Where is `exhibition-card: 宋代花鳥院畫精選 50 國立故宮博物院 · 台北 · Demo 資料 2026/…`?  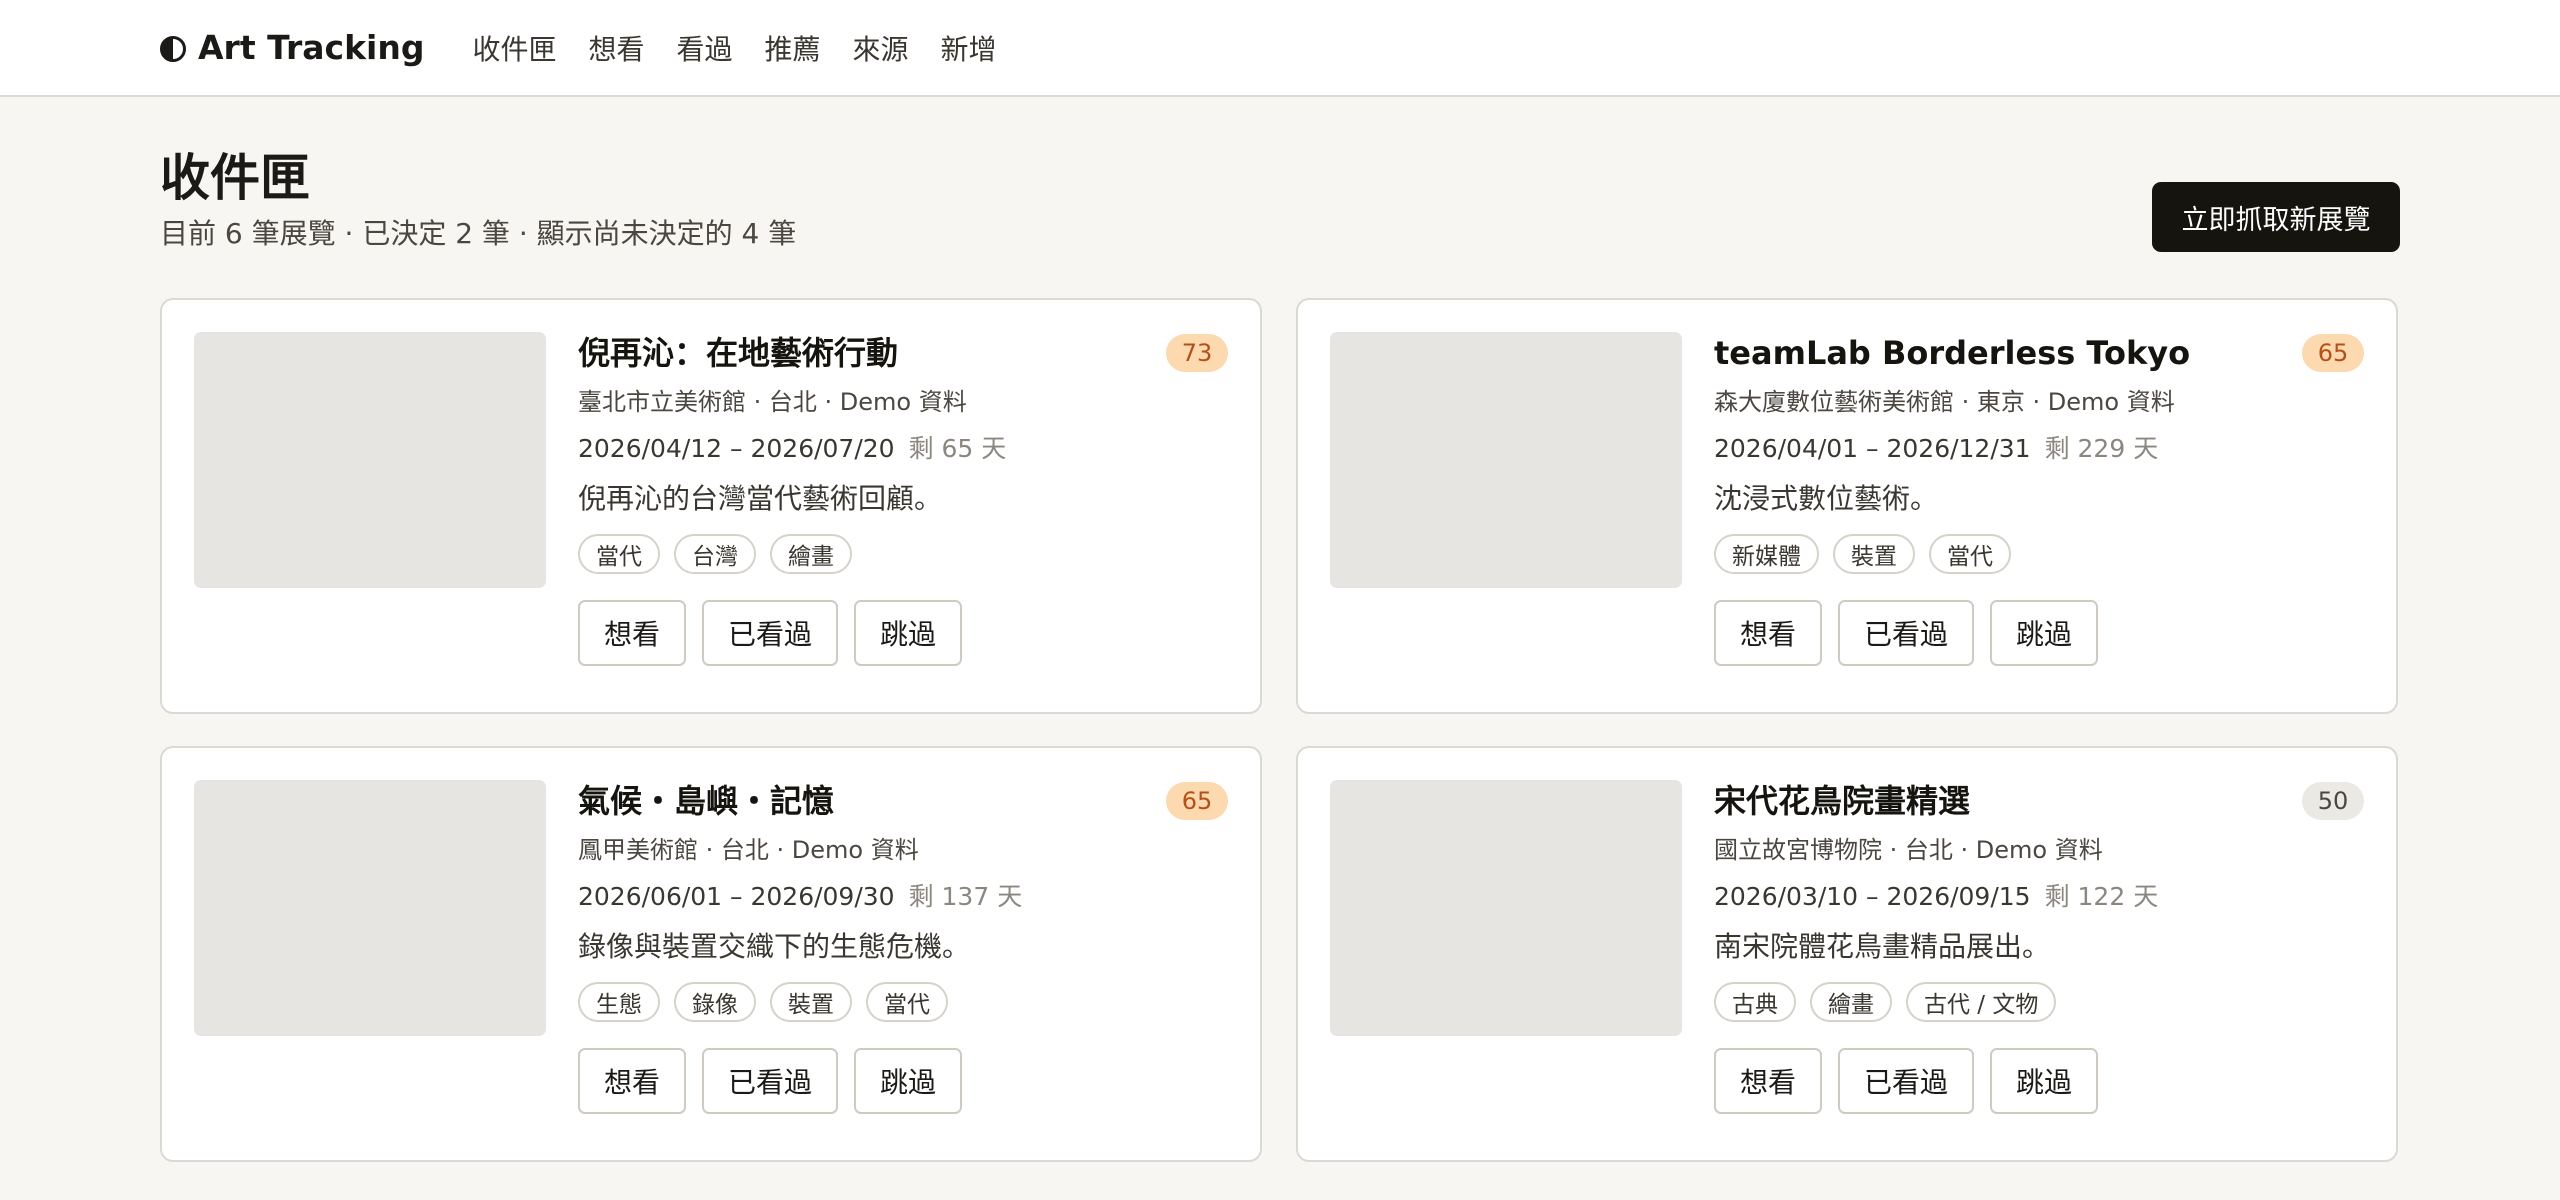
exhibition-card: 宋代花鳥院畫精選 50 國立故宮博物院 · 台北 · Demo 資料 2026/… is located at coordinates (1847, 954).